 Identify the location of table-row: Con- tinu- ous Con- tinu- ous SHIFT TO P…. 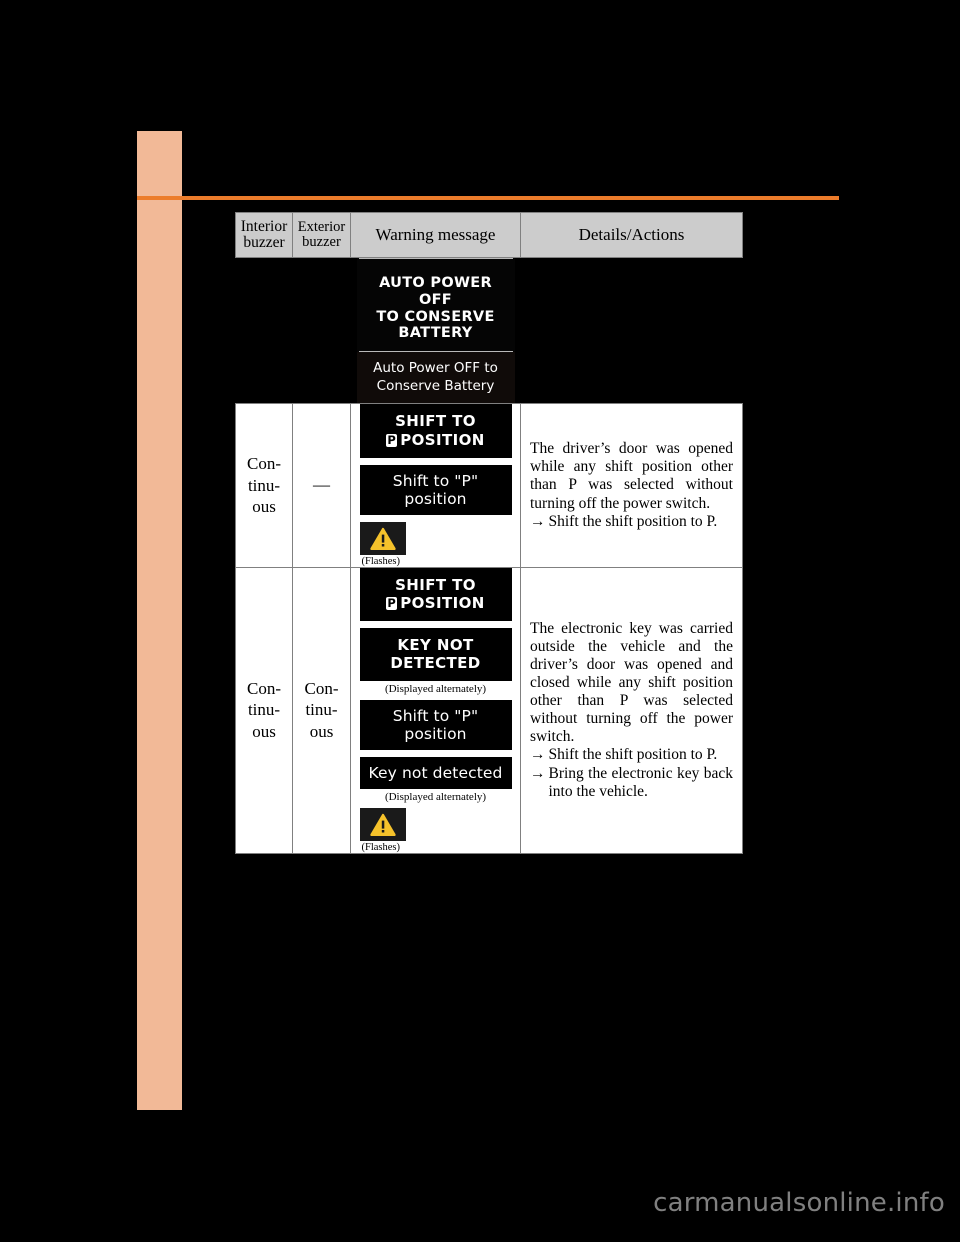
(489, 710).